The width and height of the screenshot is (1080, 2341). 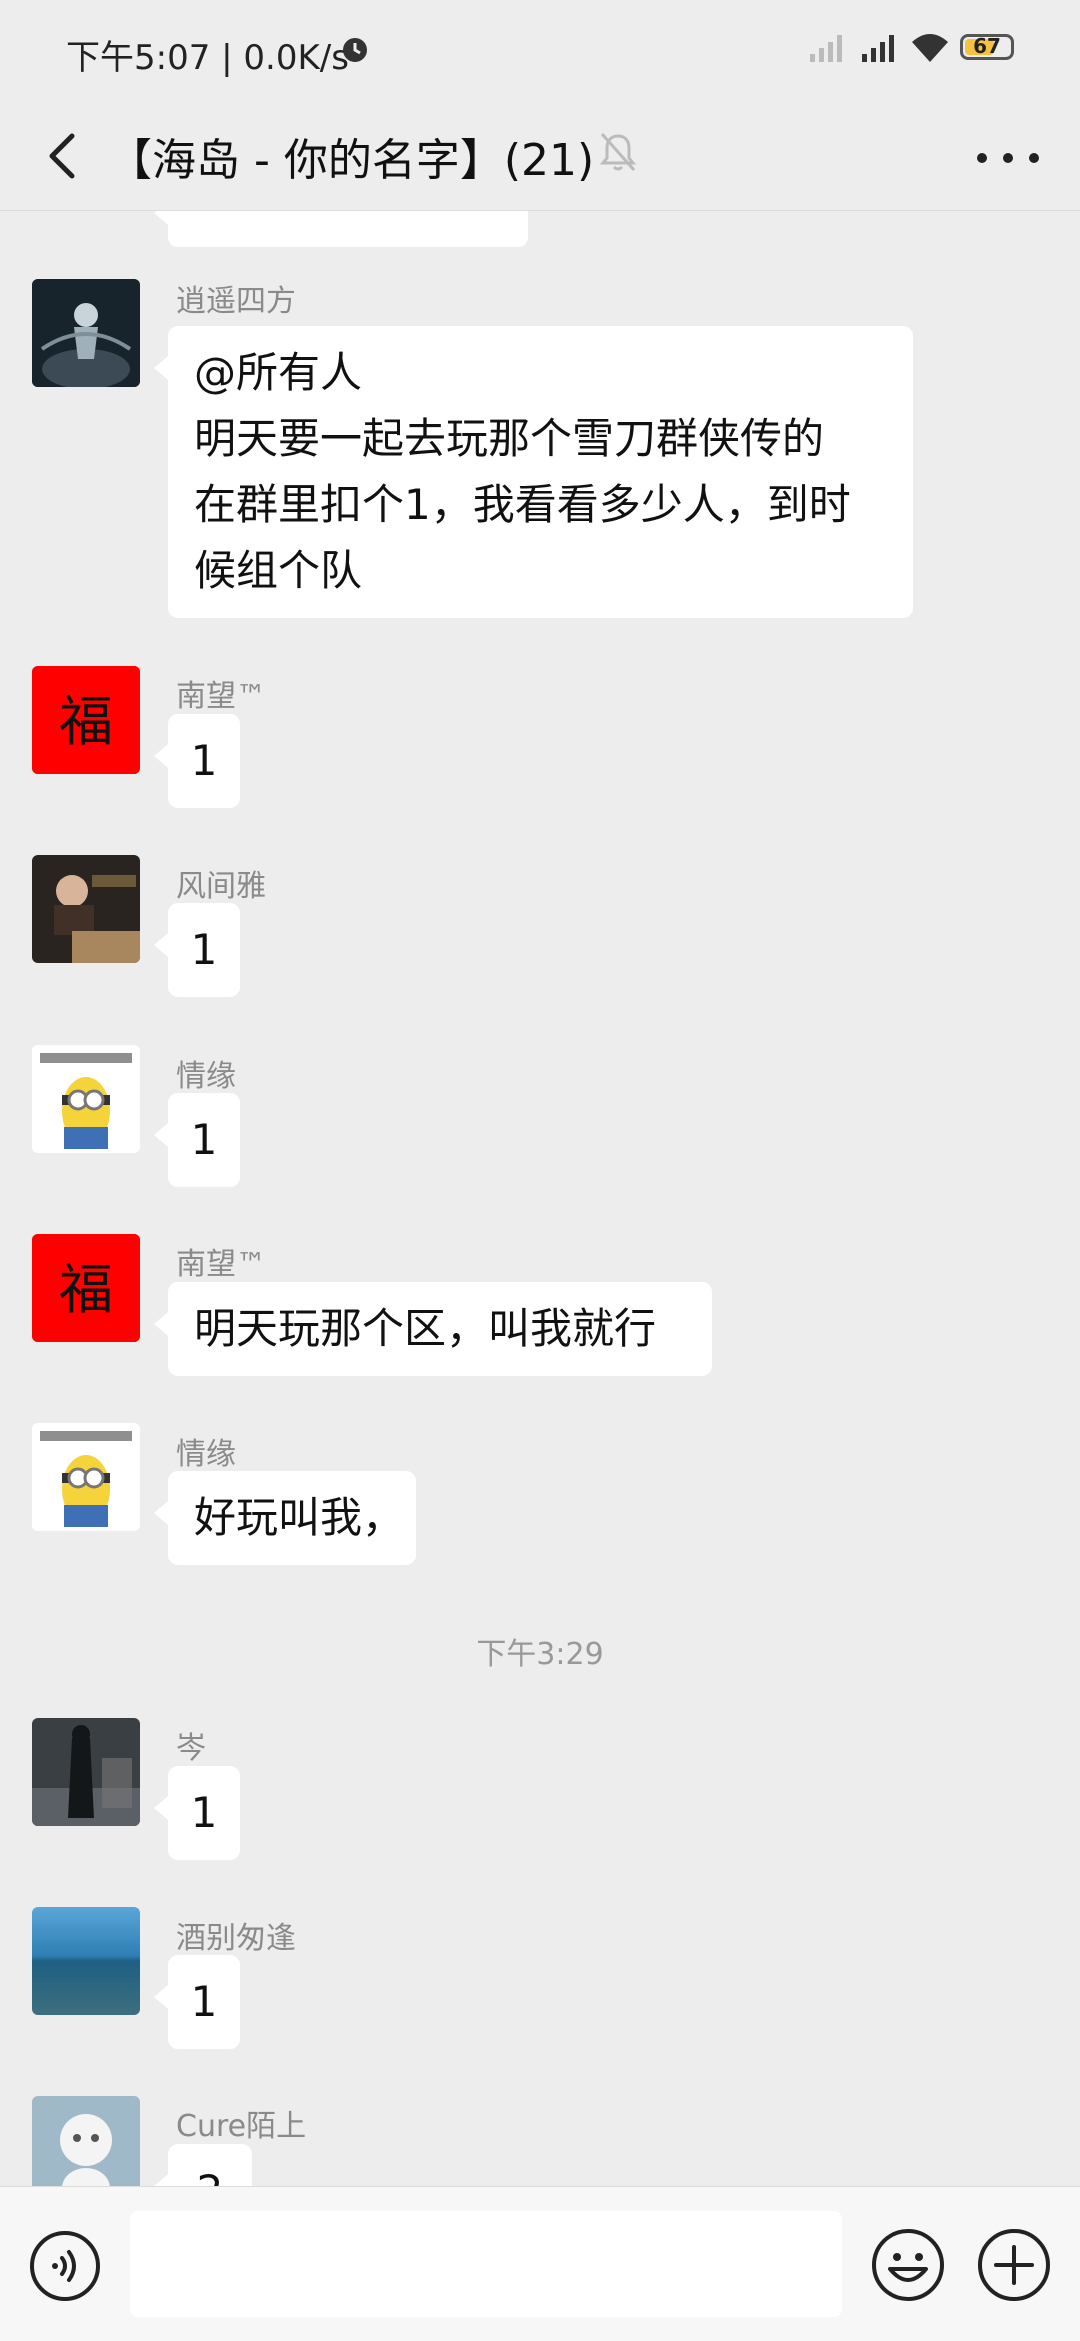 What do you see at coordinates (486, 2264) in the screenshot?
I see `message-input` at bounding box center [486, 2264].